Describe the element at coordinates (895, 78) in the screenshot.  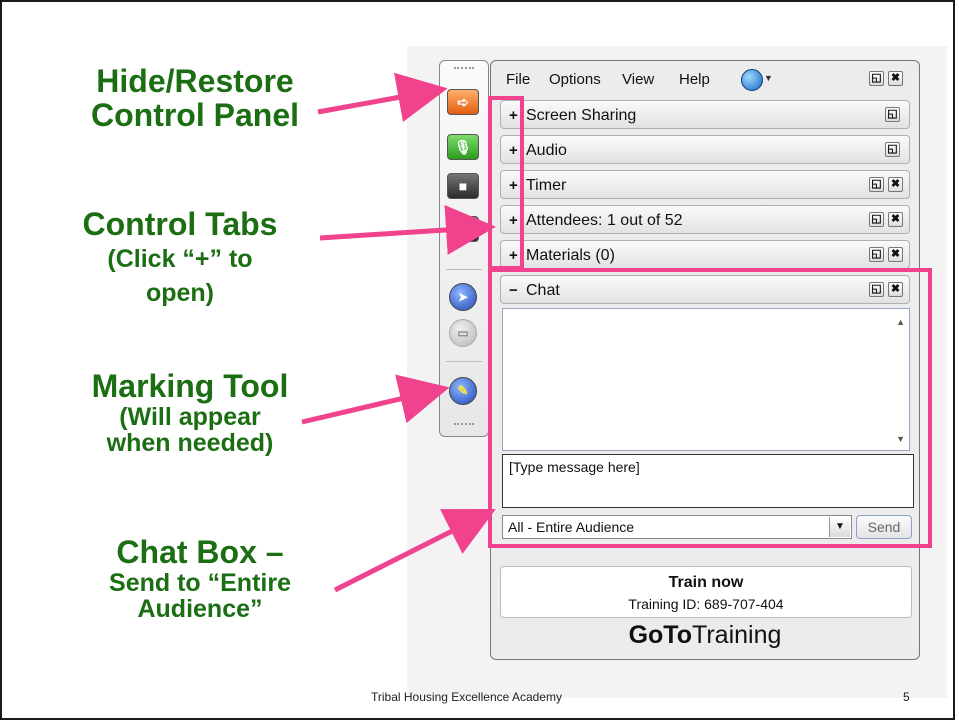
I see `window-close-button: ✖` at that location.